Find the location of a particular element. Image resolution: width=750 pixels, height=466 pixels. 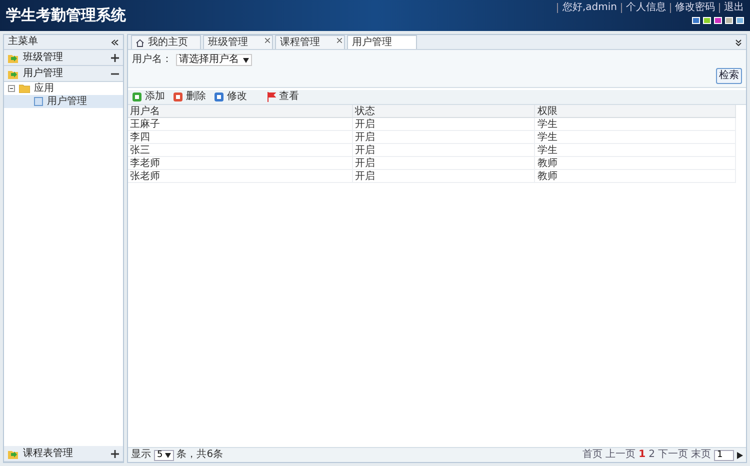

last-page-link: 末页 is located at coordinates (701, 455).